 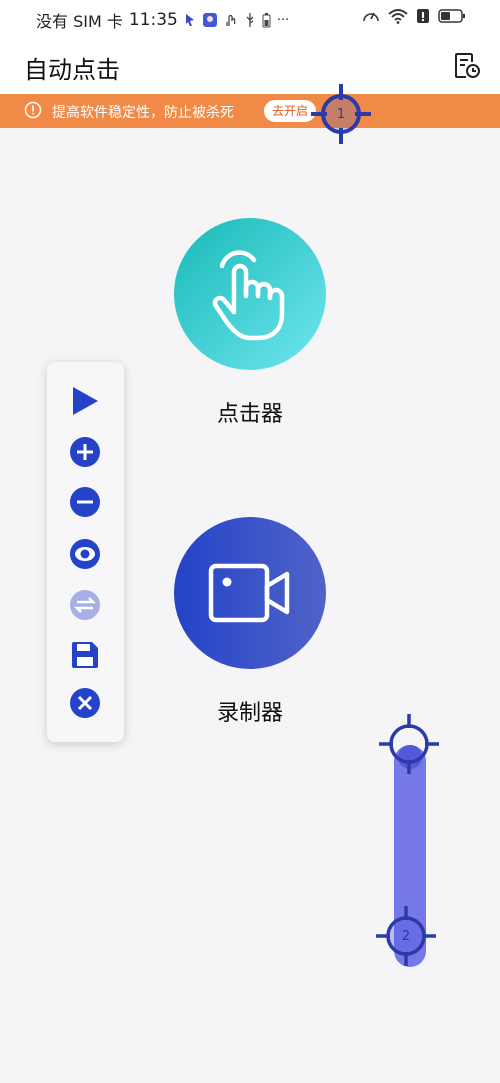 I want to click on notification-icons: ···, so click(x=236, y=20).